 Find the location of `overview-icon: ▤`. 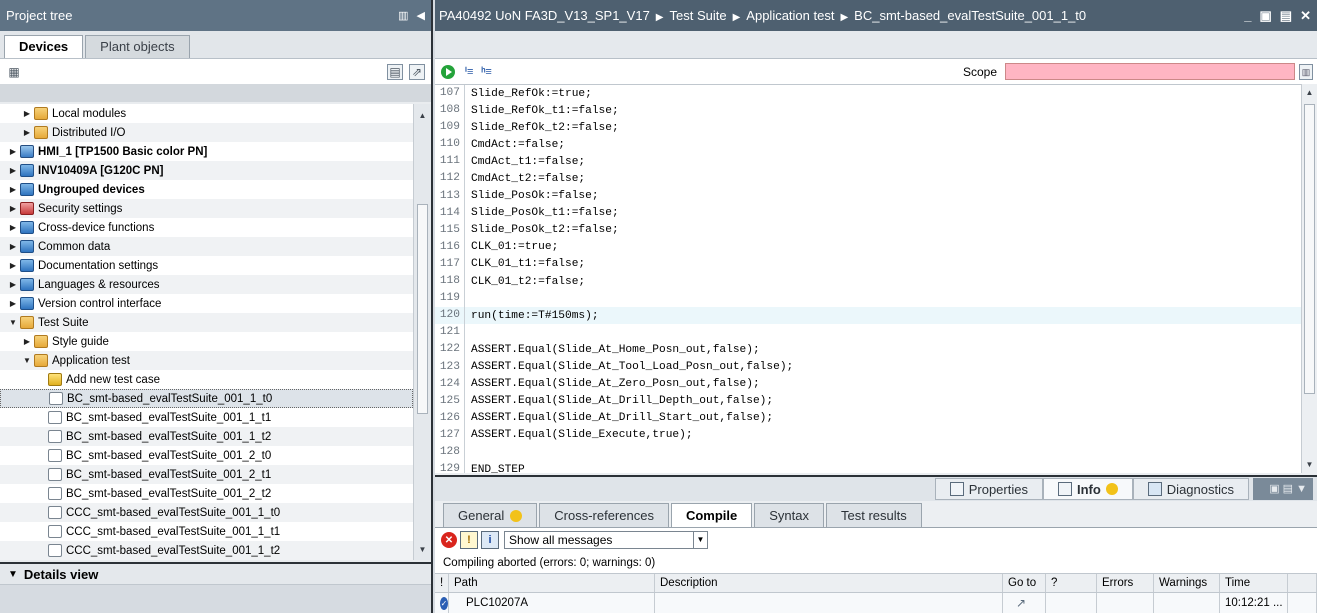

overview-icon: ▤ is located at coordinates (395, 71).